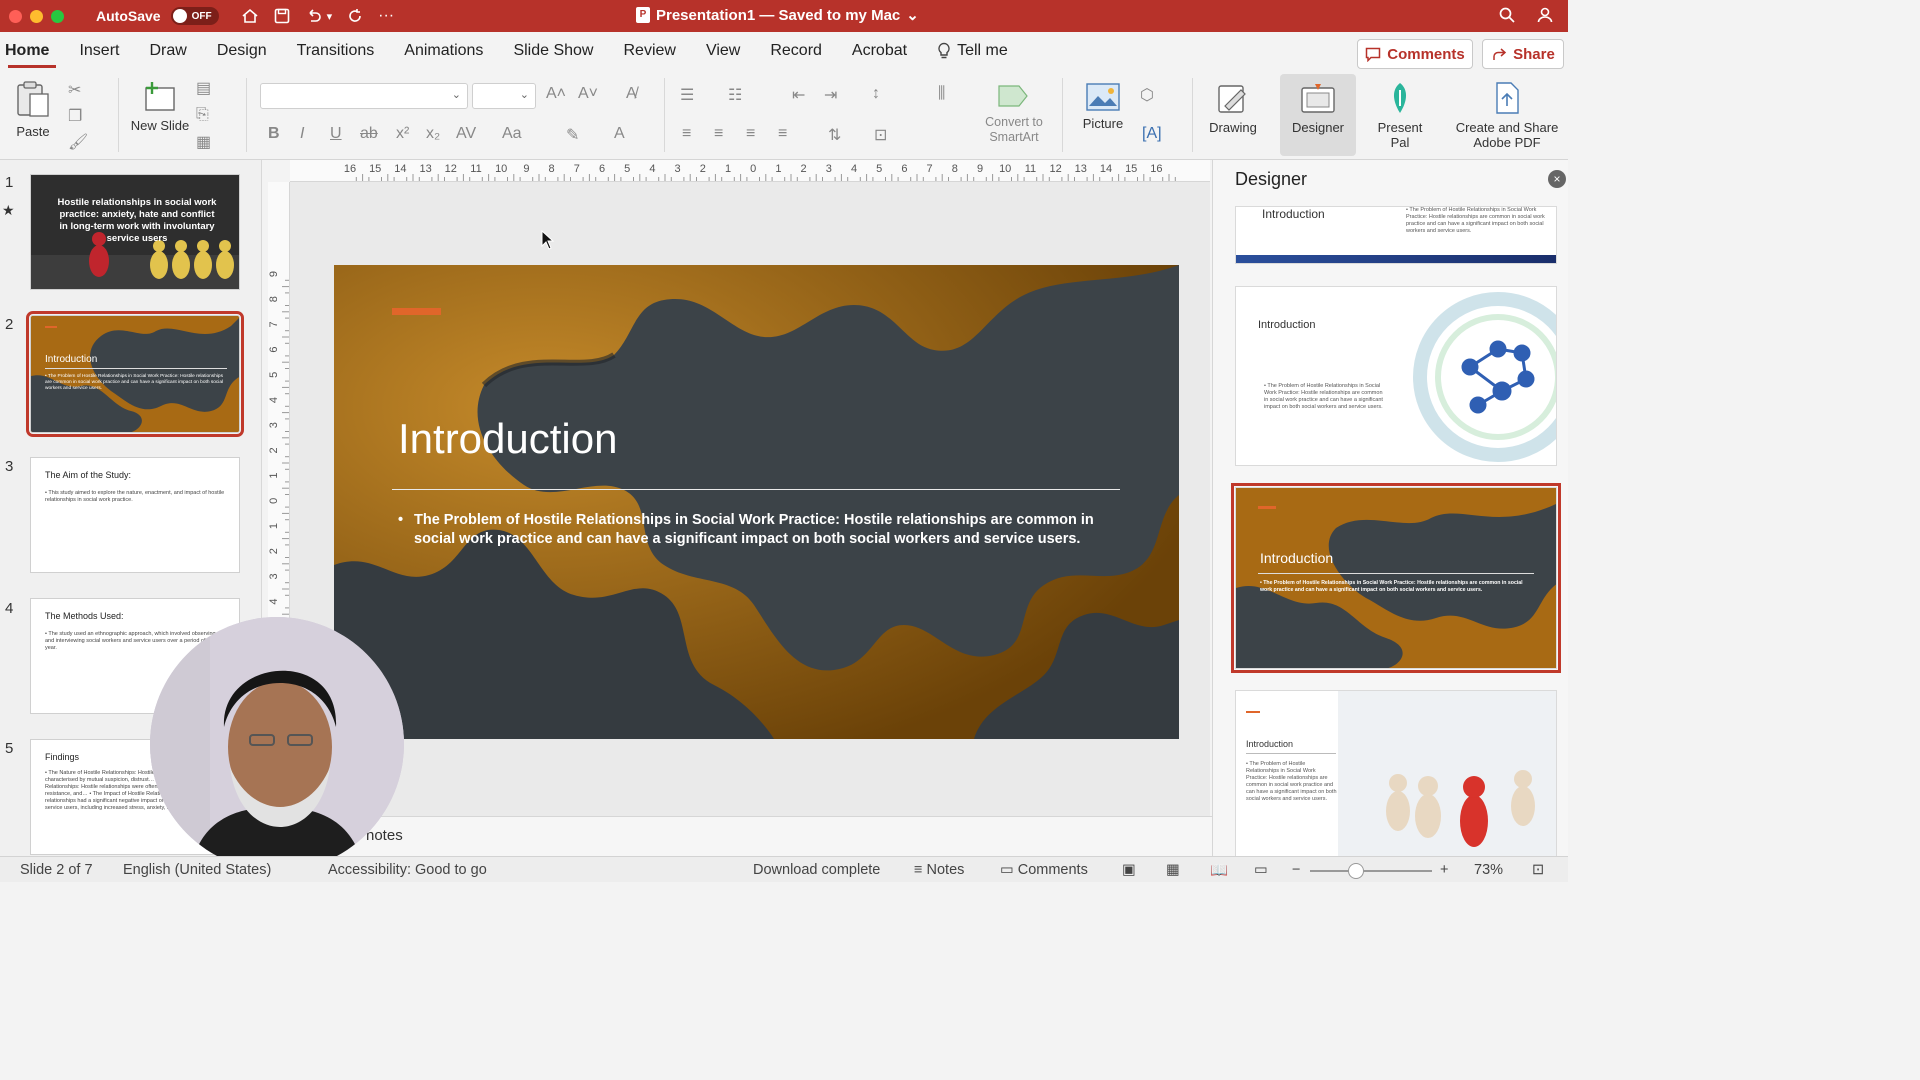  I want to click on undo-dropdown-icon: ▾, so click(330, 16).